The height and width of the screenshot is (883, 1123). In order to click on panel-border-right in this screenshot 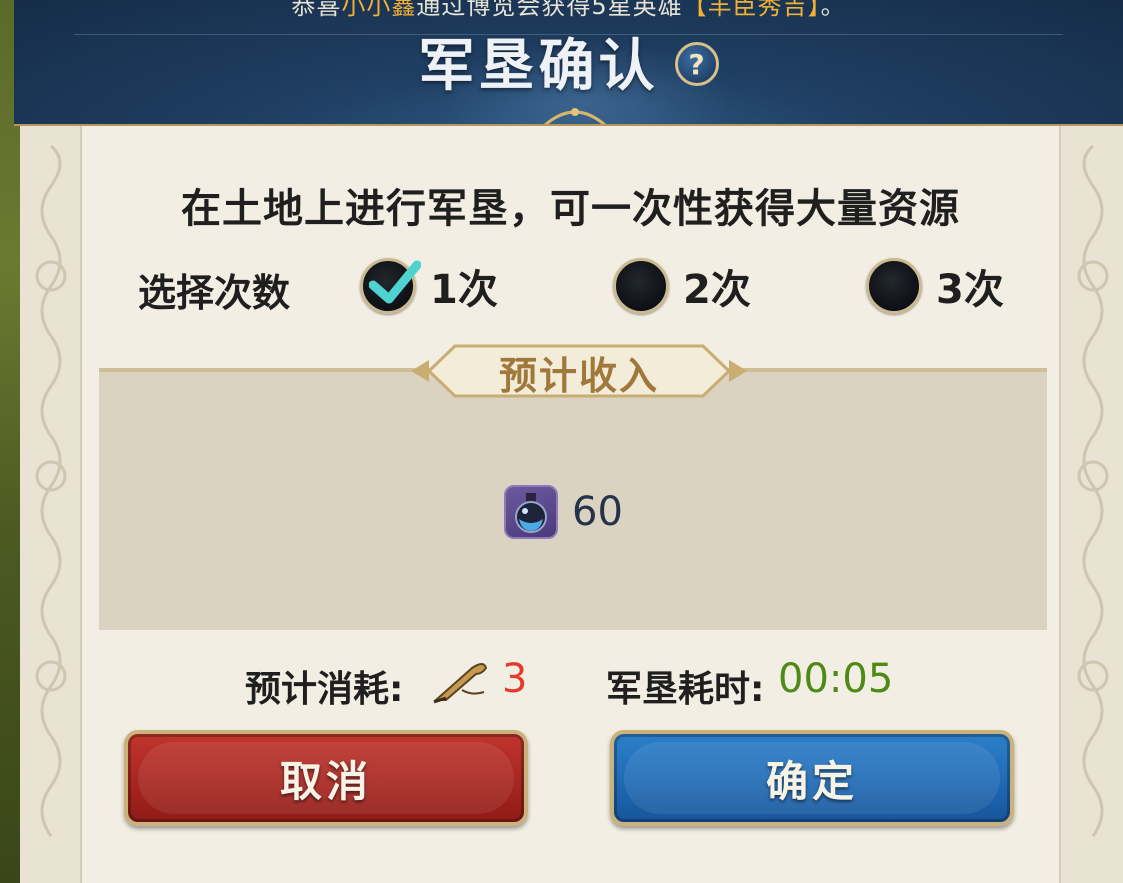, I will do `click(1091, 504)`.